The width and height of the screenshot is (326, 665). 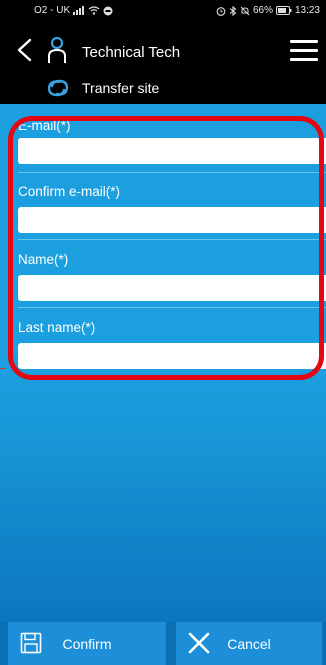 I want to click on confirm-email-label: Confirm e-mail(*), so click(x=69, y=191).